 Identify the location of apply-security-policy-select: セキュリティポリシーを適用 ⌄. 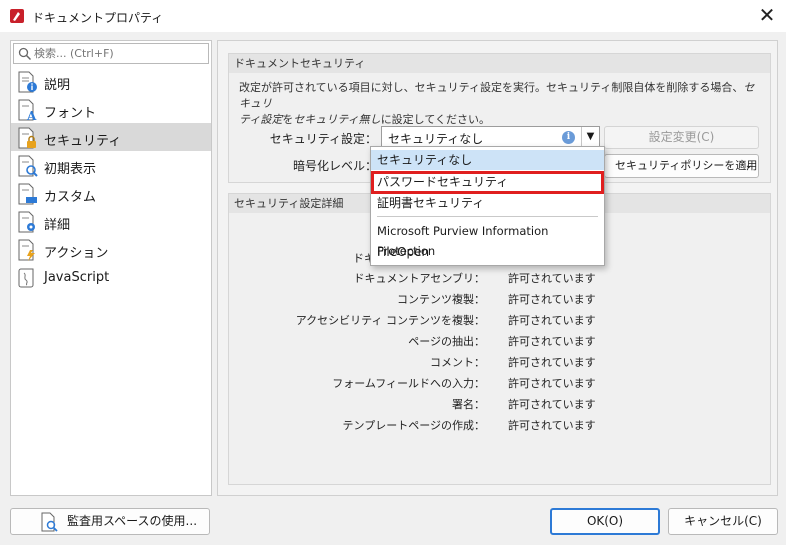
(681, 166).